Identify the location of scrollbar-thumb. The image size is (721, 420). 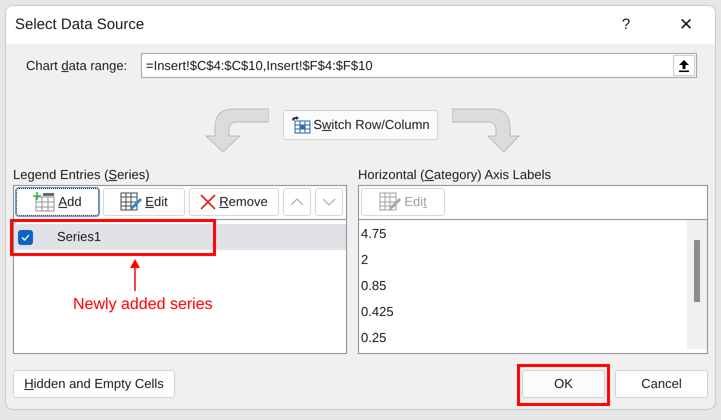
(697, 271).